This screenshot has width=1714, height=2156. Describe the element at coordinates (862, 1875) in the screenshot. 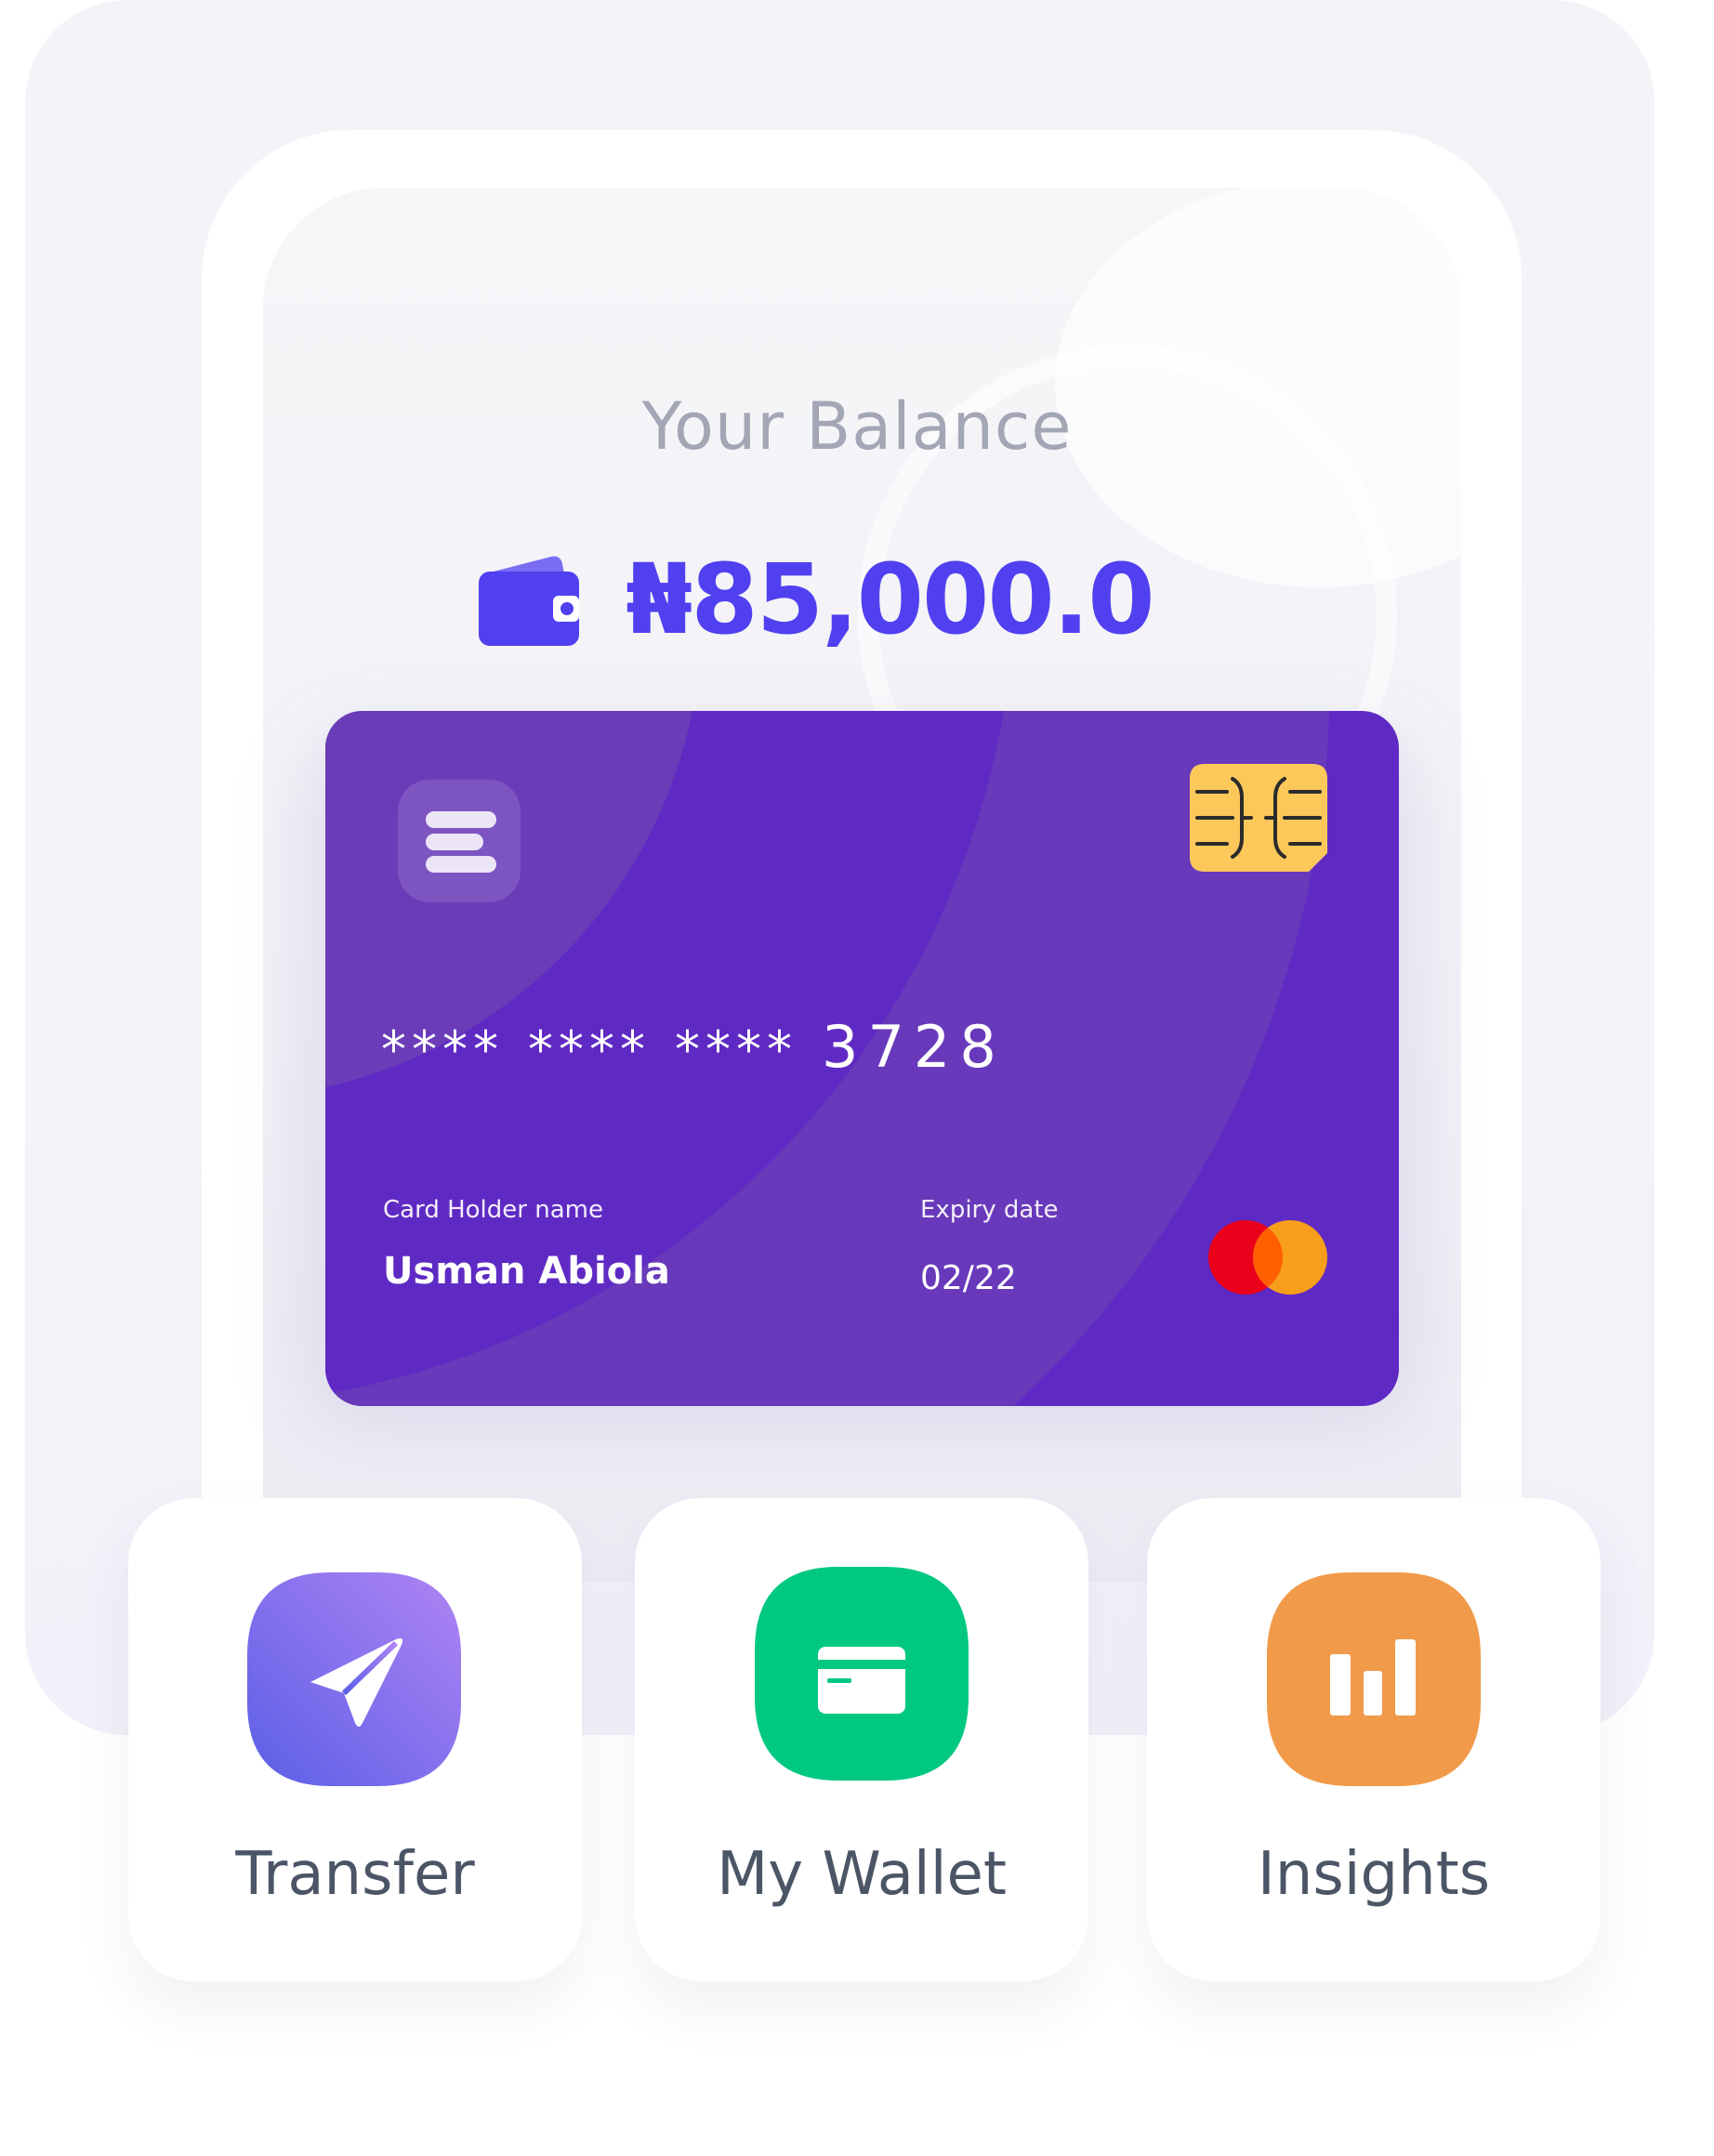

I see `my-wallet-label: My Wallet` at that location.